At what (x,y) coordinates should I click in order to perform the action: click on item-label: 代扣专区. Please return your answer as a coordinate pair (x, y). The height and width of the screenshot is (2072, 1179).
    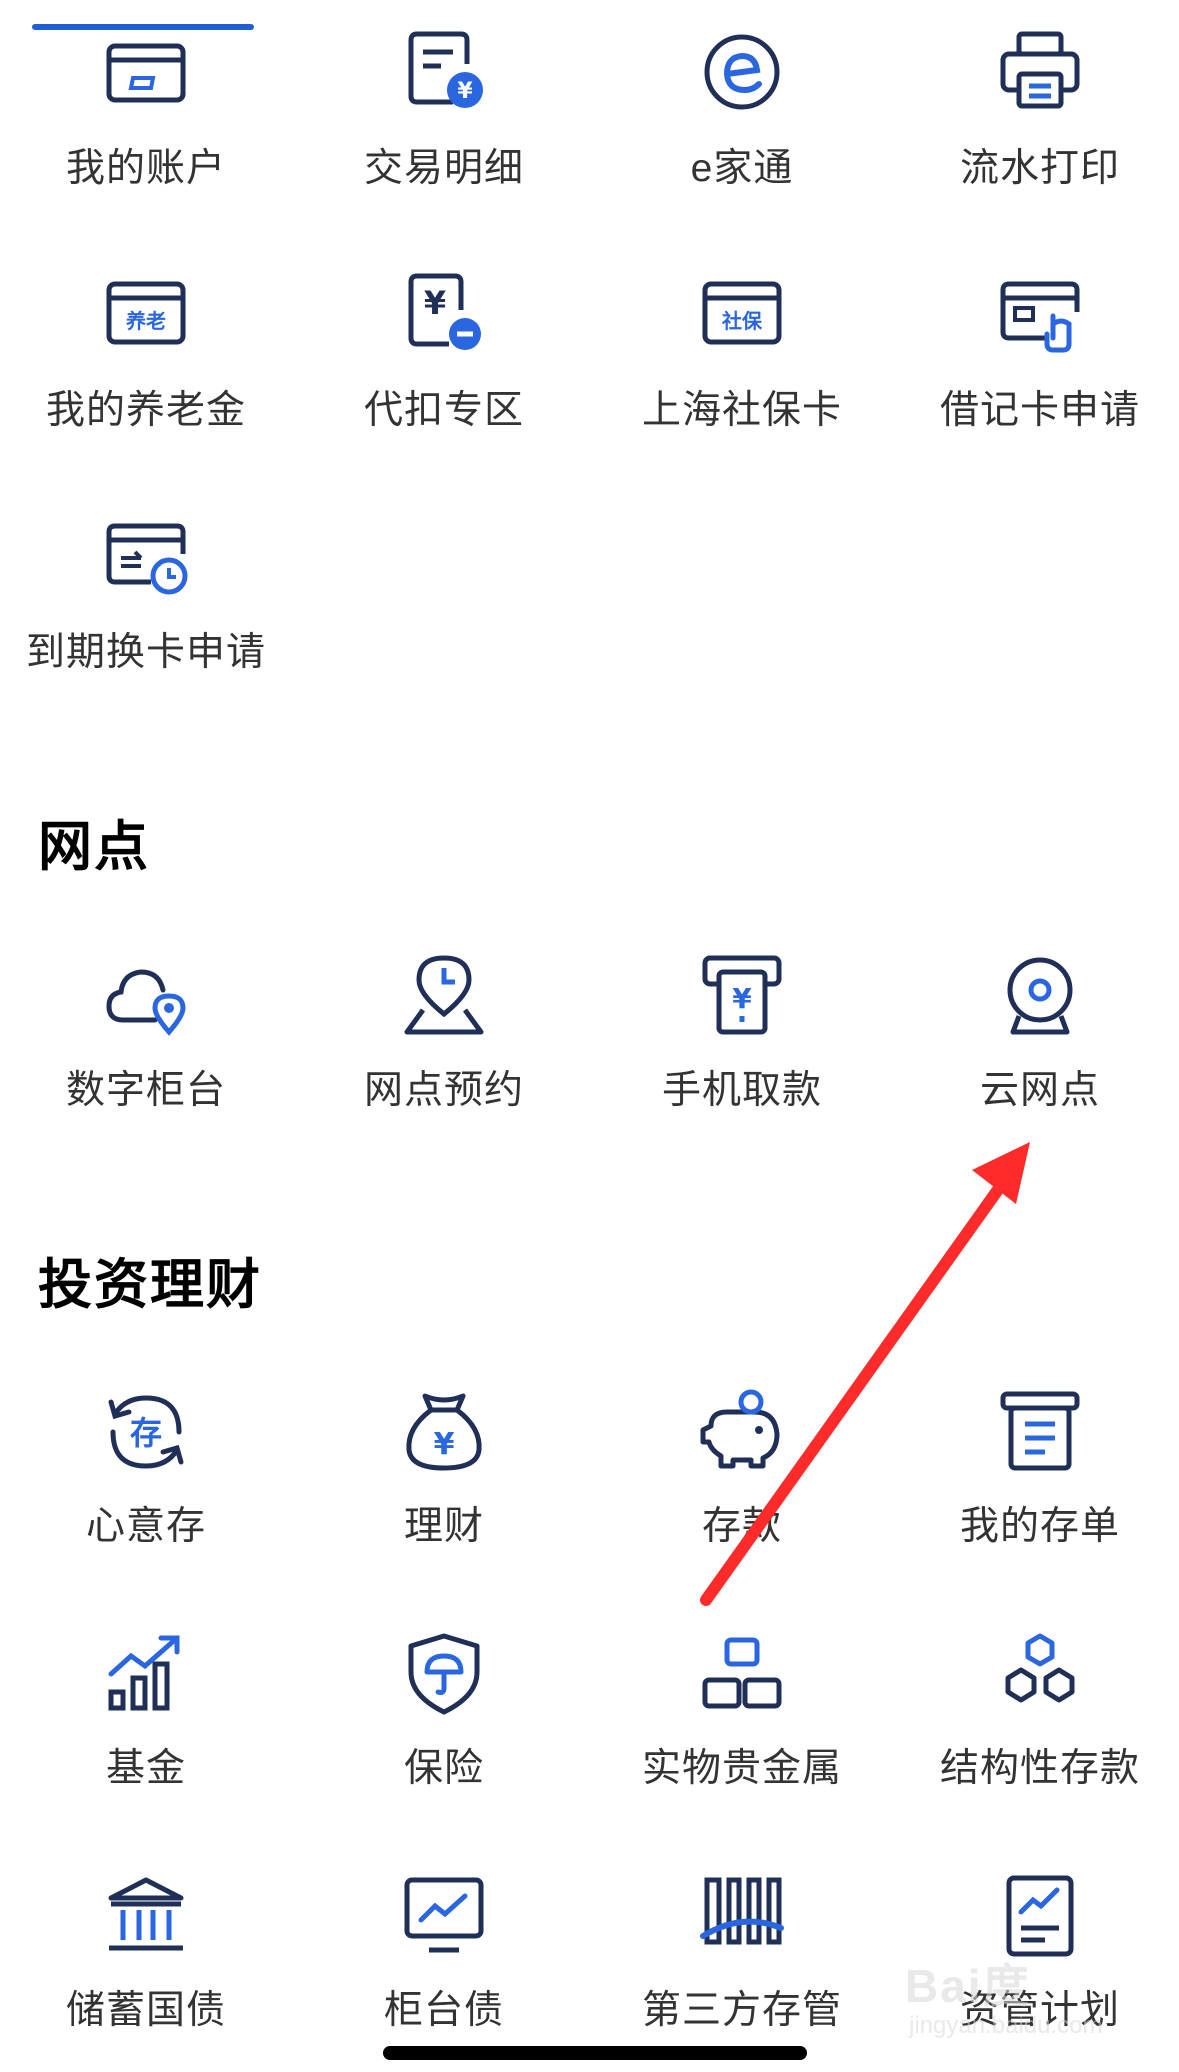
    Looking at the image, I should click on (443, 410).